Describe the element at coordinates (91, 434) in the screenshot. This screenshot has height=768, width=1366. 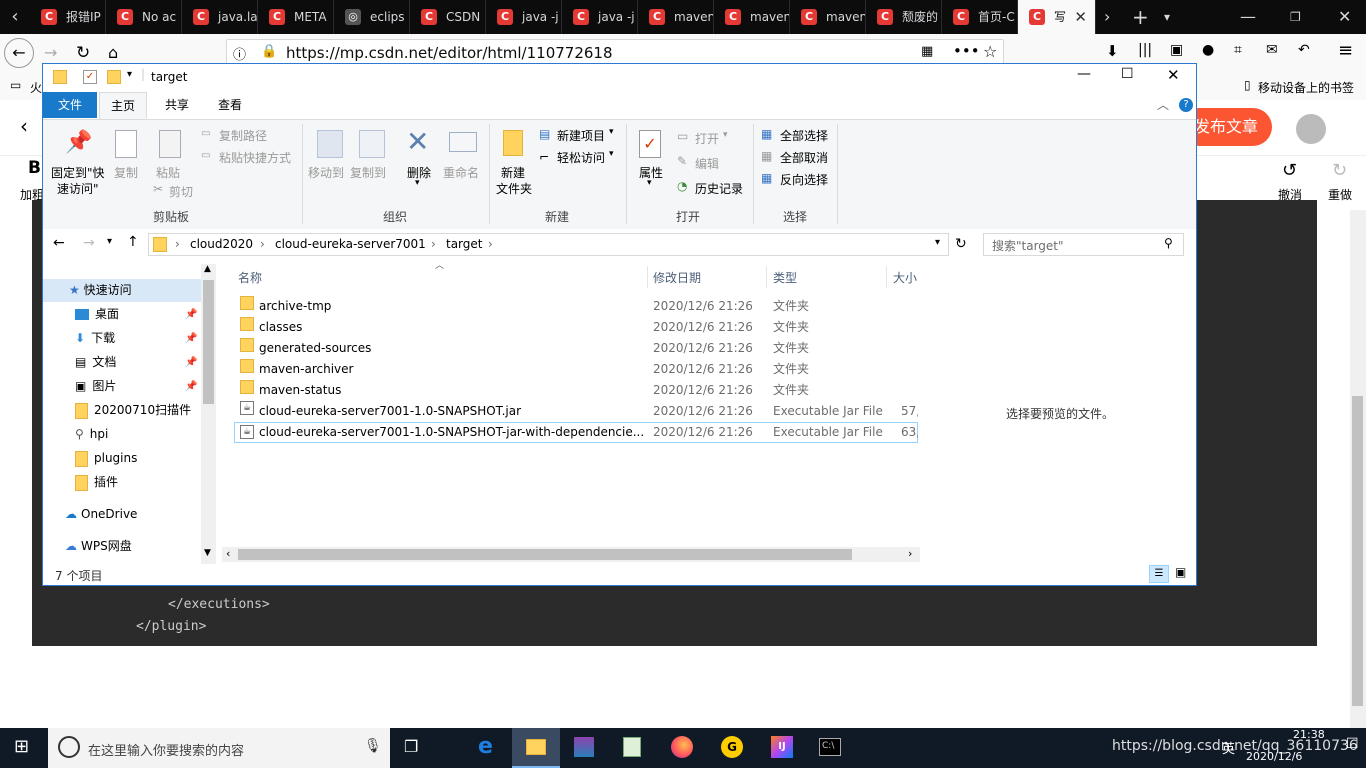
I see `nav-hpi: ⚲ hpi` at that location.